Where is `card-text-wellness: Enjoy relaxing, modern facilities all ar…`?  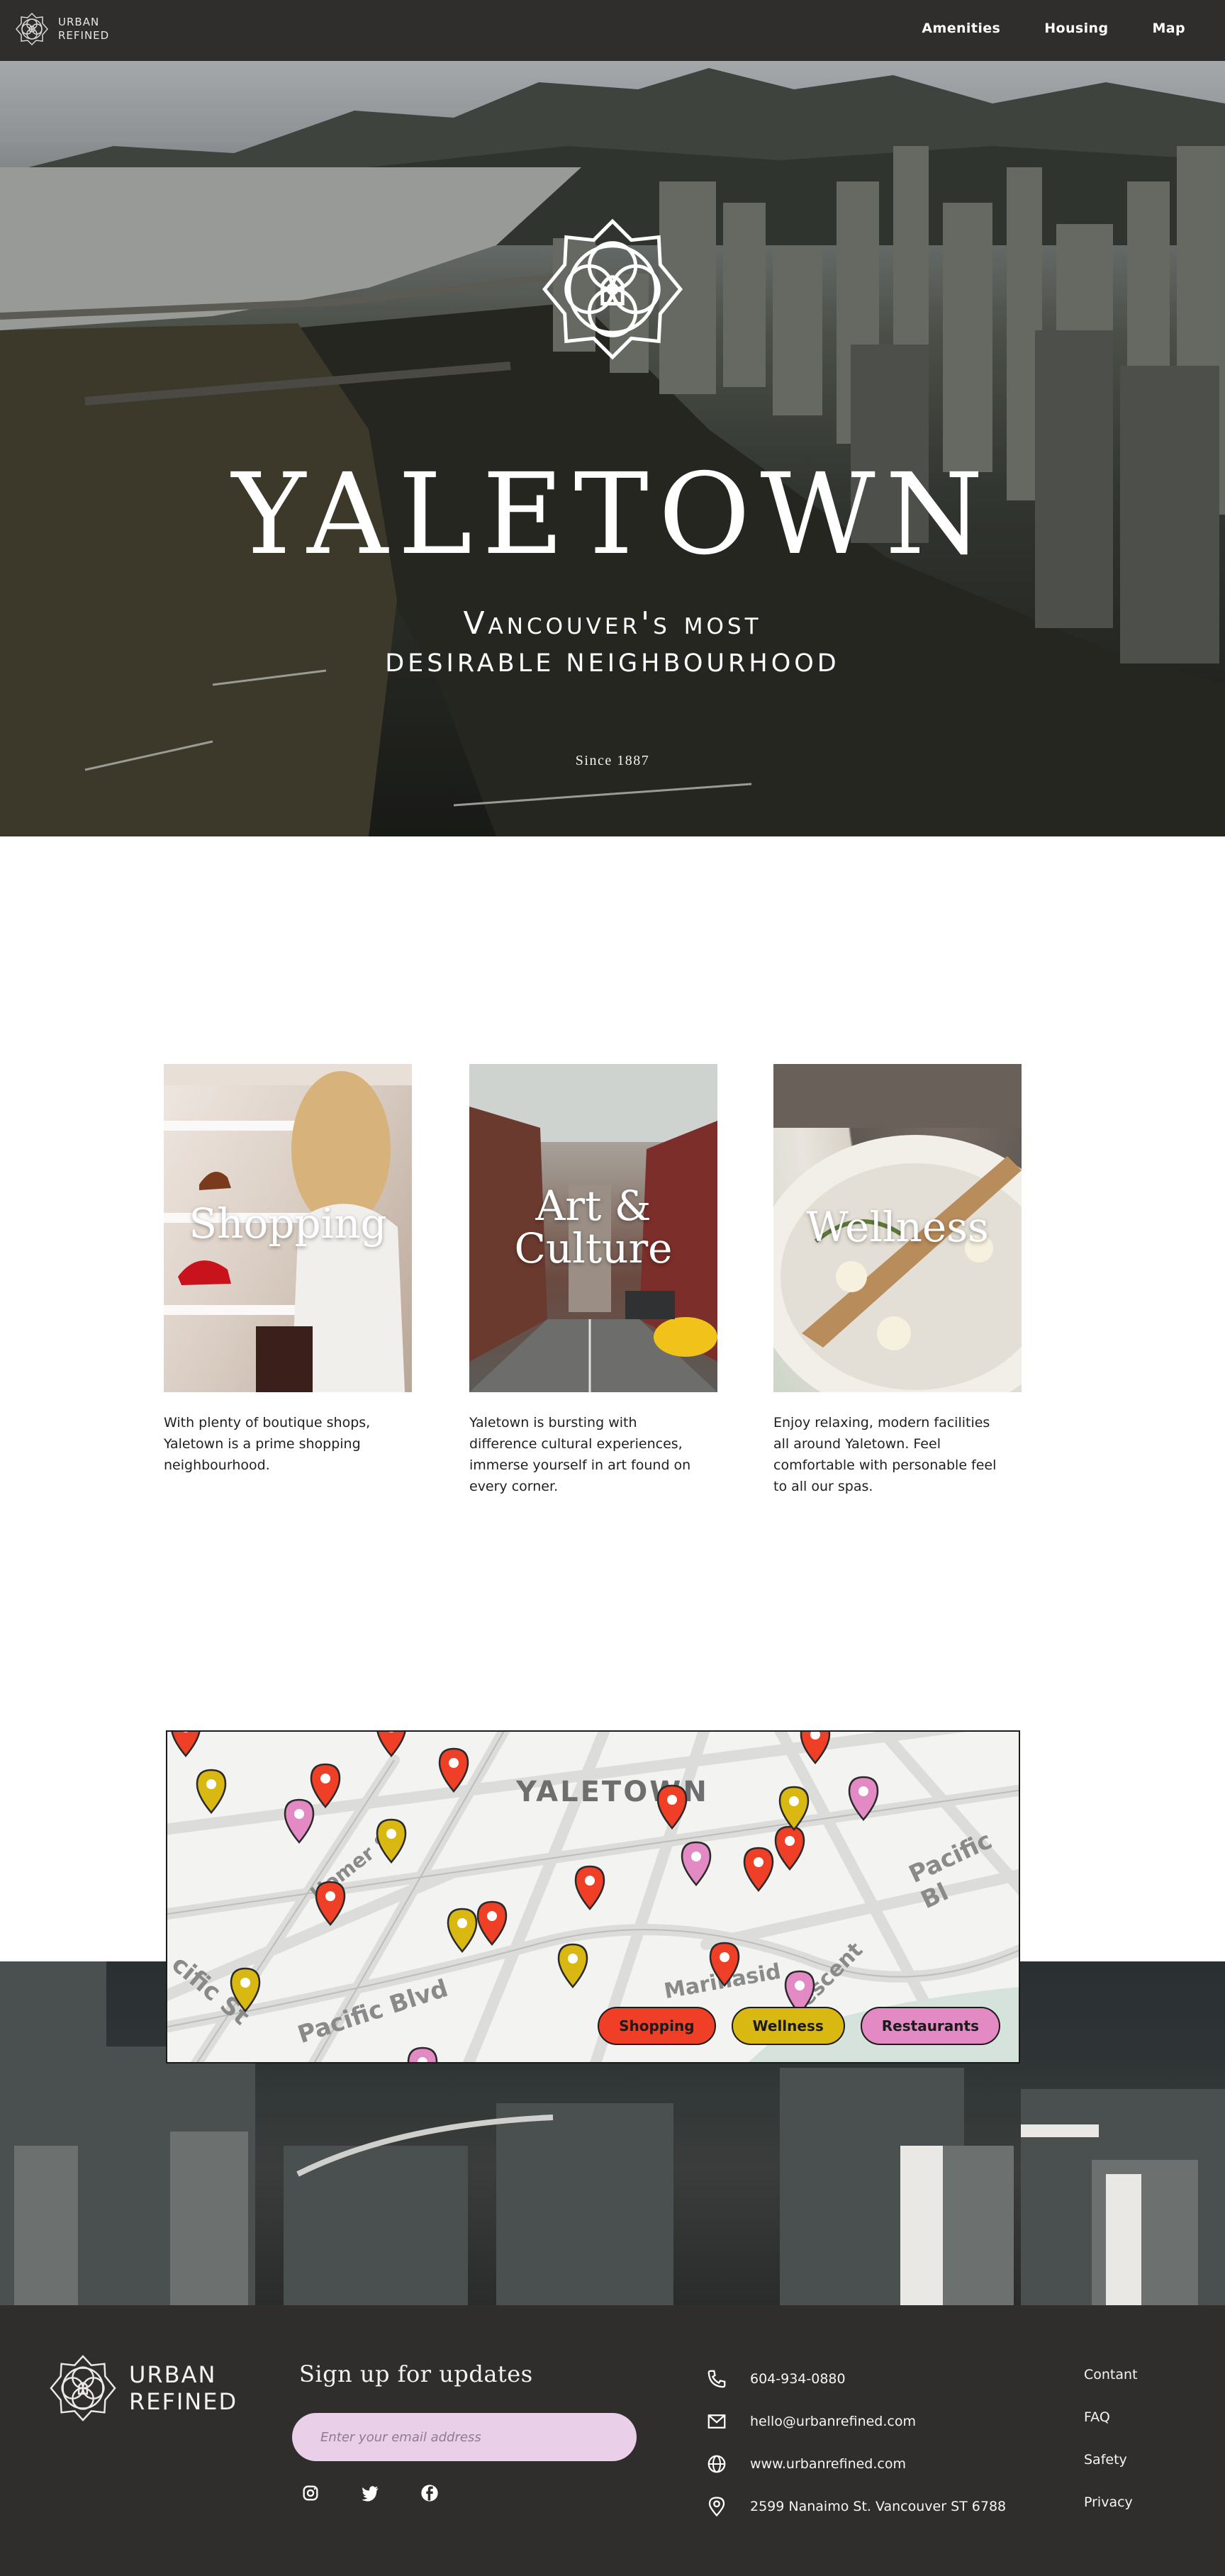
card-text-wellness: Enjoy relaxing, modern facilities all ar… is located at coordinates (885, 1455).